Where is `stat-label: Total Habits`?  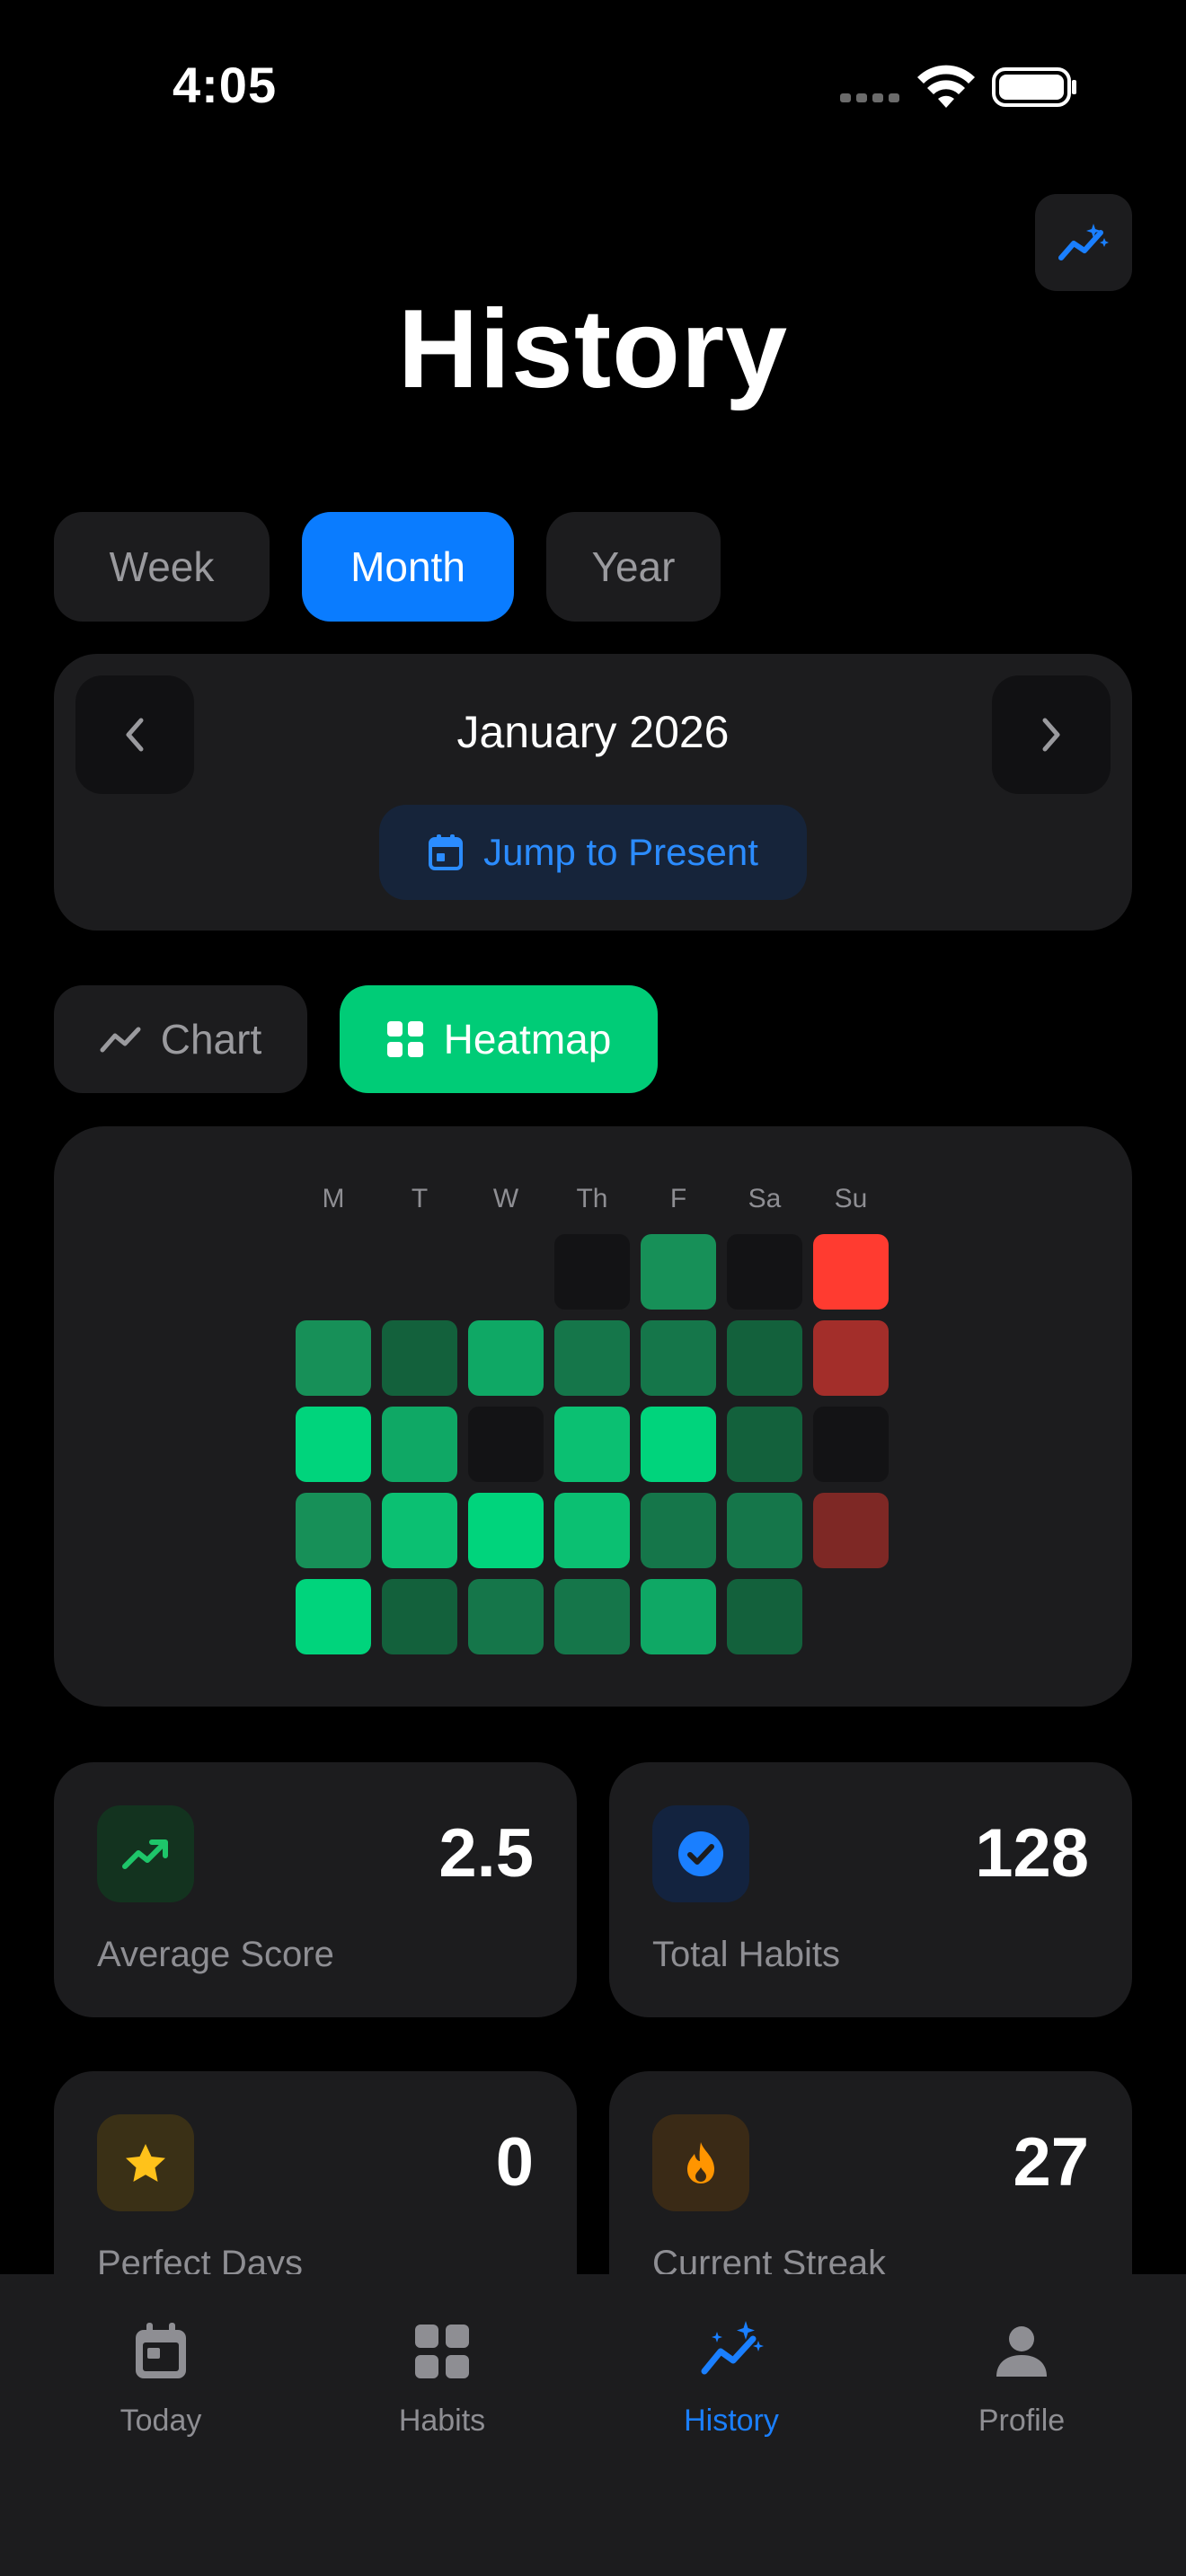
stat-label: Total Habits is located at coordinates (746, 1954).